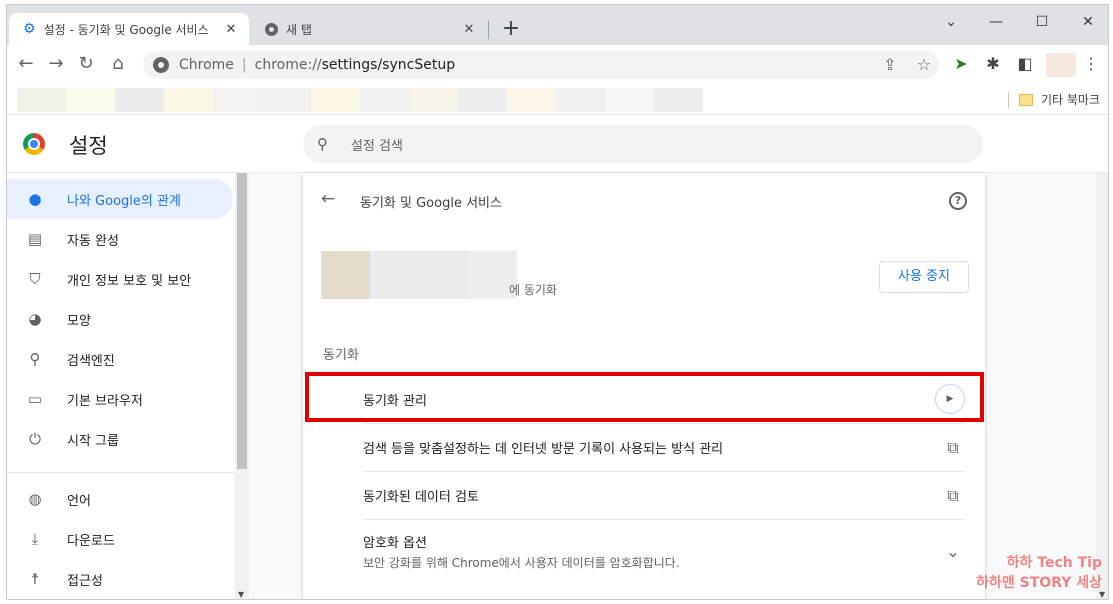 Image resolution: width=1113 pixels, height=604 pixels. Describe the element at coordinates (129, 281) in the screenshot. I see `sidebar-item-label: 개인 정보 보호 및 보안` at that location.